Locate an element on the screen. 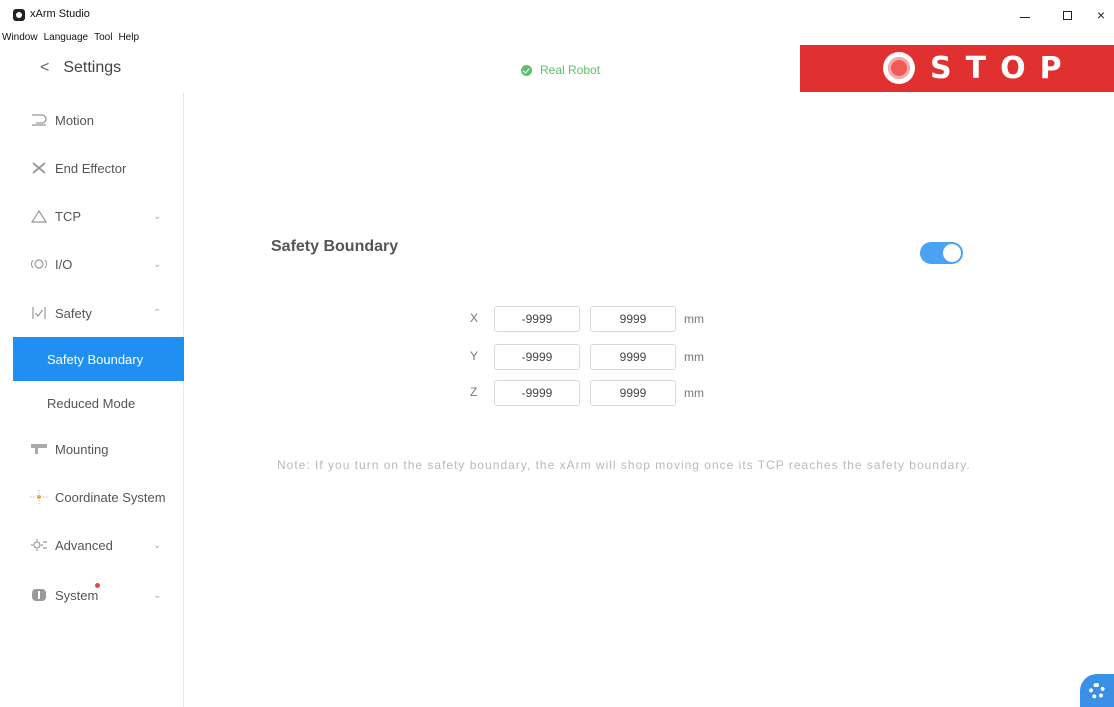  sidebar-item-end-effector: End Effector is located at coordinates (98, 168).